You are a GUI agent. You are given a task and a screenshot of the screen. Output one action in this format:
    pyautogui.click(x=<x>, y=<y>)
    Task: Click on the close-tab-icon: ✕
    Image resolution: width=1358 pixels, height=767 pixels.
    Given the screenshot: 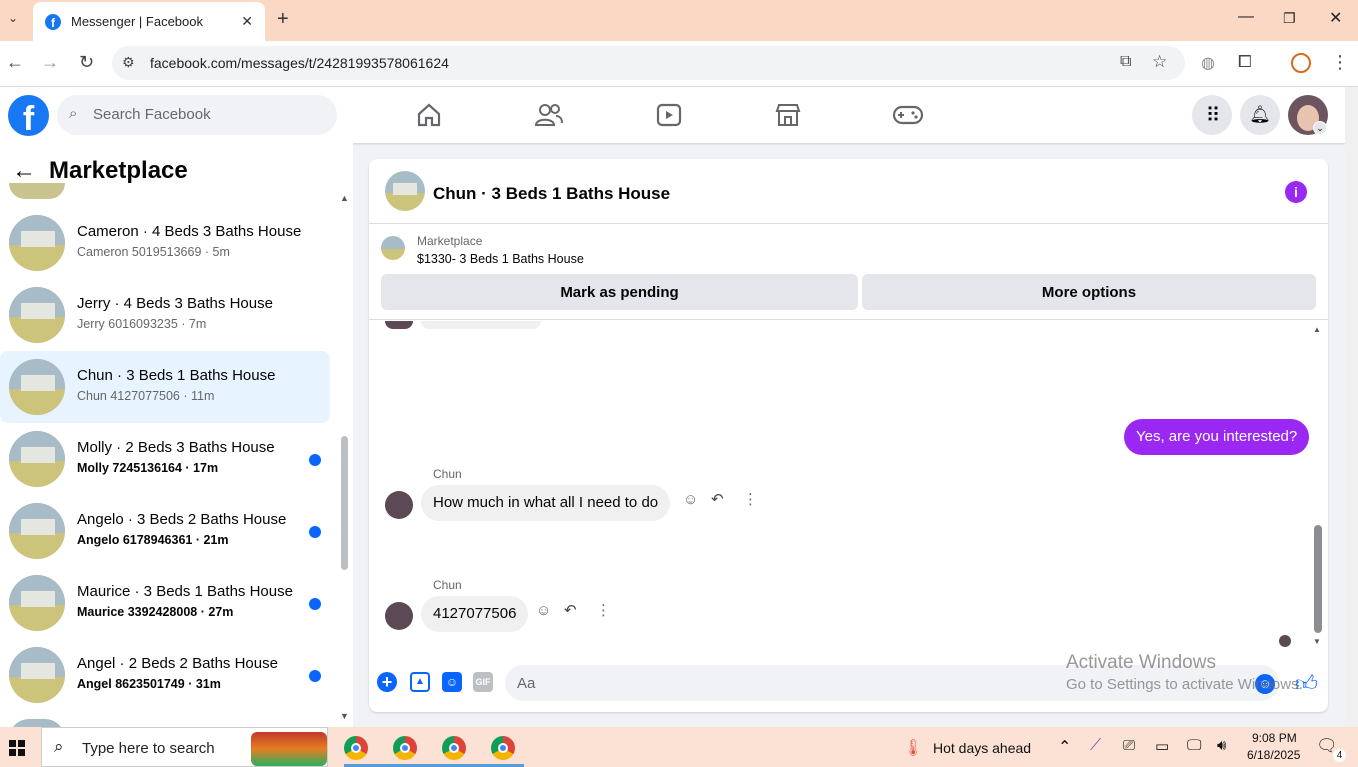 What is the action you would take?
    pyautogui.click(x=247, y=21)
    